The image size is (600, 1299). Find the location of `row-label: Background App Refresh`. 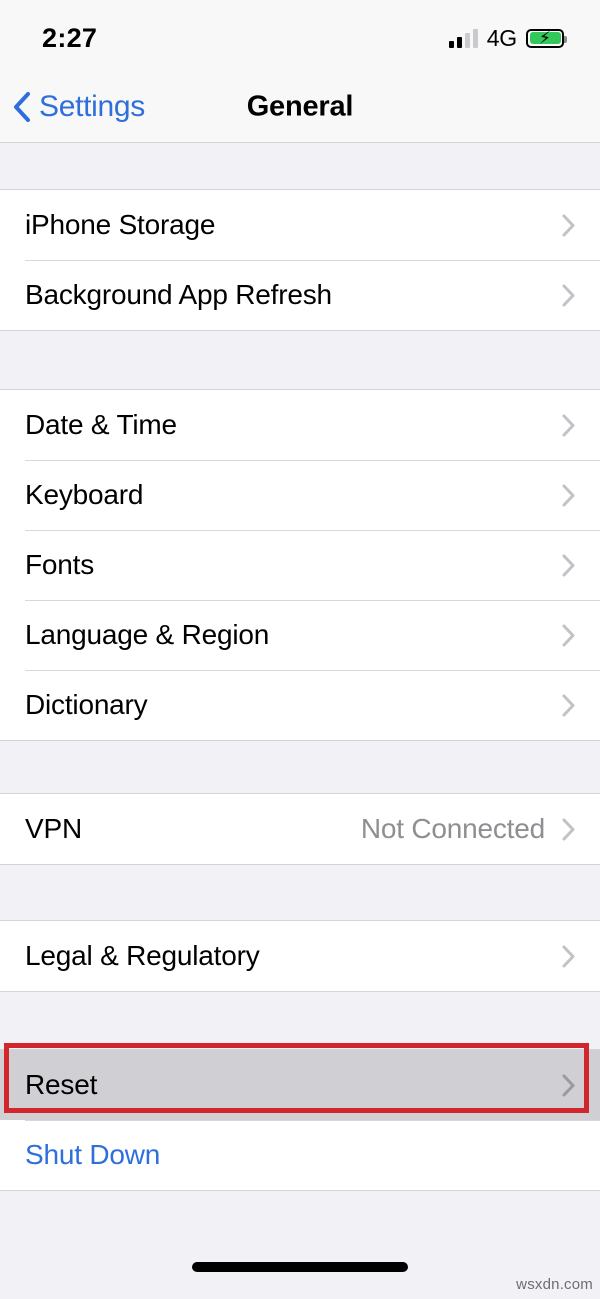

row-label: Background App Refresh is located at coordinates (178, 294).